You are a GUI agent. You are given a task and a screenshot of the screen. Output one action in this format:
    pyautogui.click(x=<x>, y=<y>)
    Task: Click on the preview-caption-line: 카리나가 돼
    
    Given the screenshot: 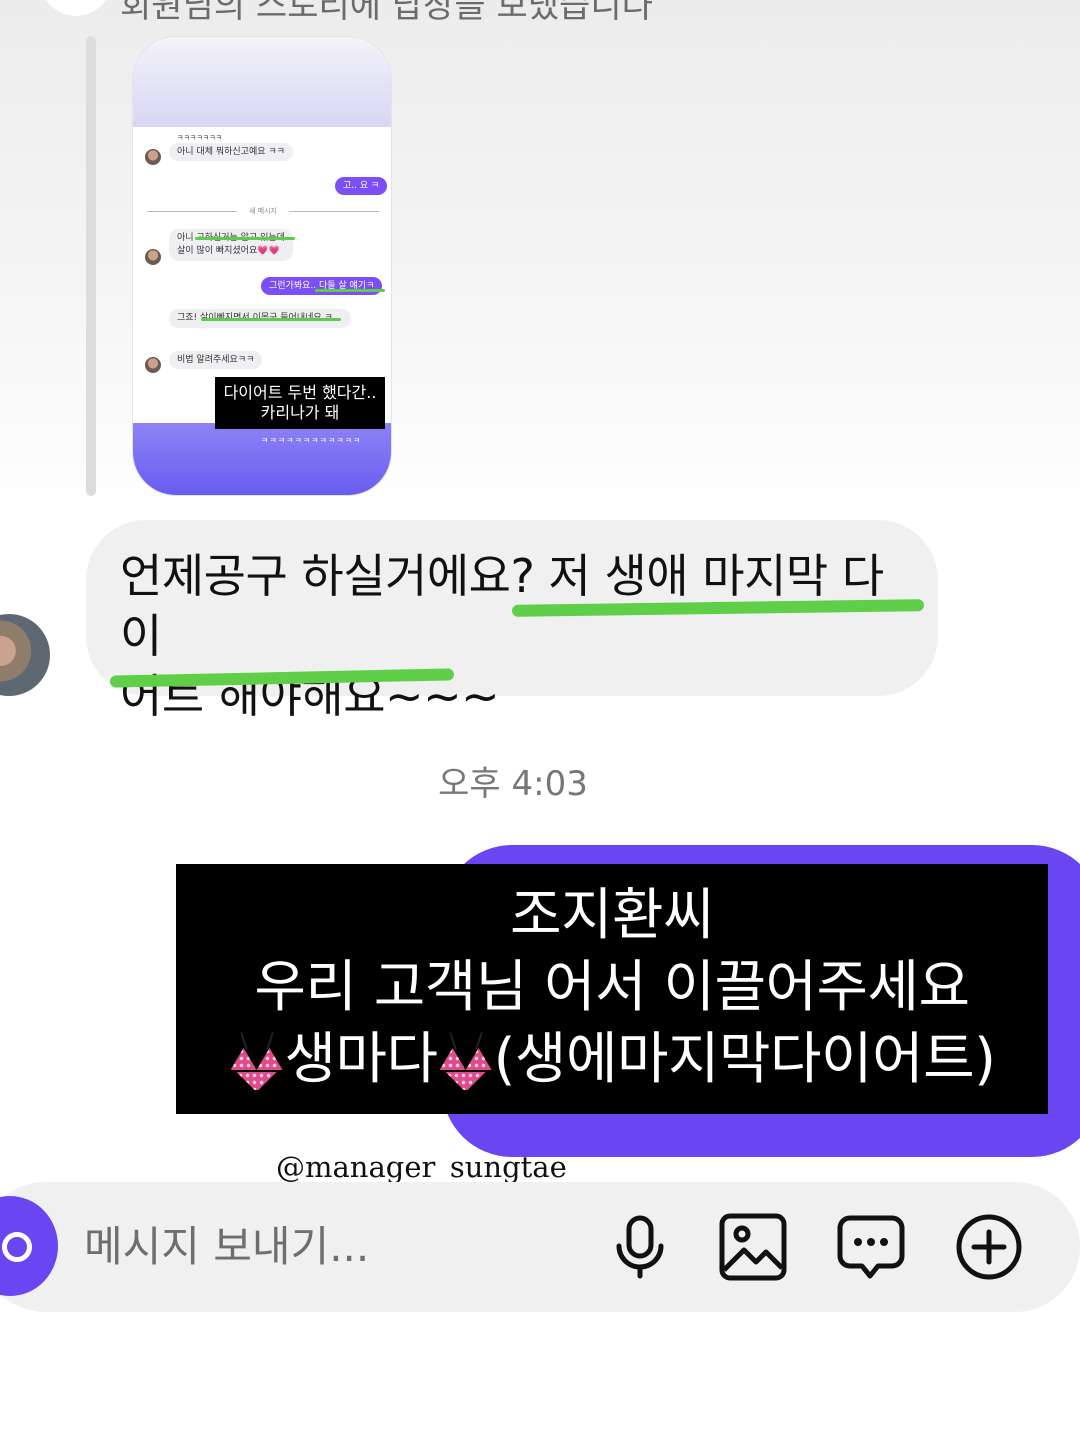 What is the action you would take?
    pyautogui.click(x=300, y=412)
    